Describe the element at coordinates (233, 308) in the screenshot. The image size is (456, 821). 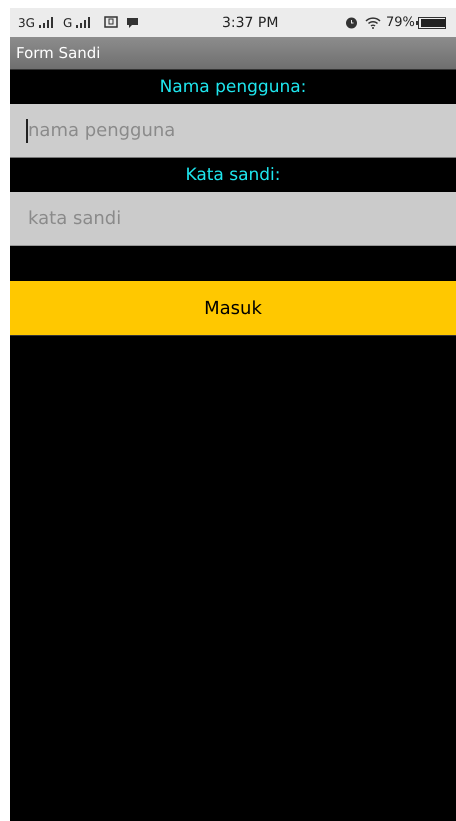
I see `login-button: Masuk` at that location.